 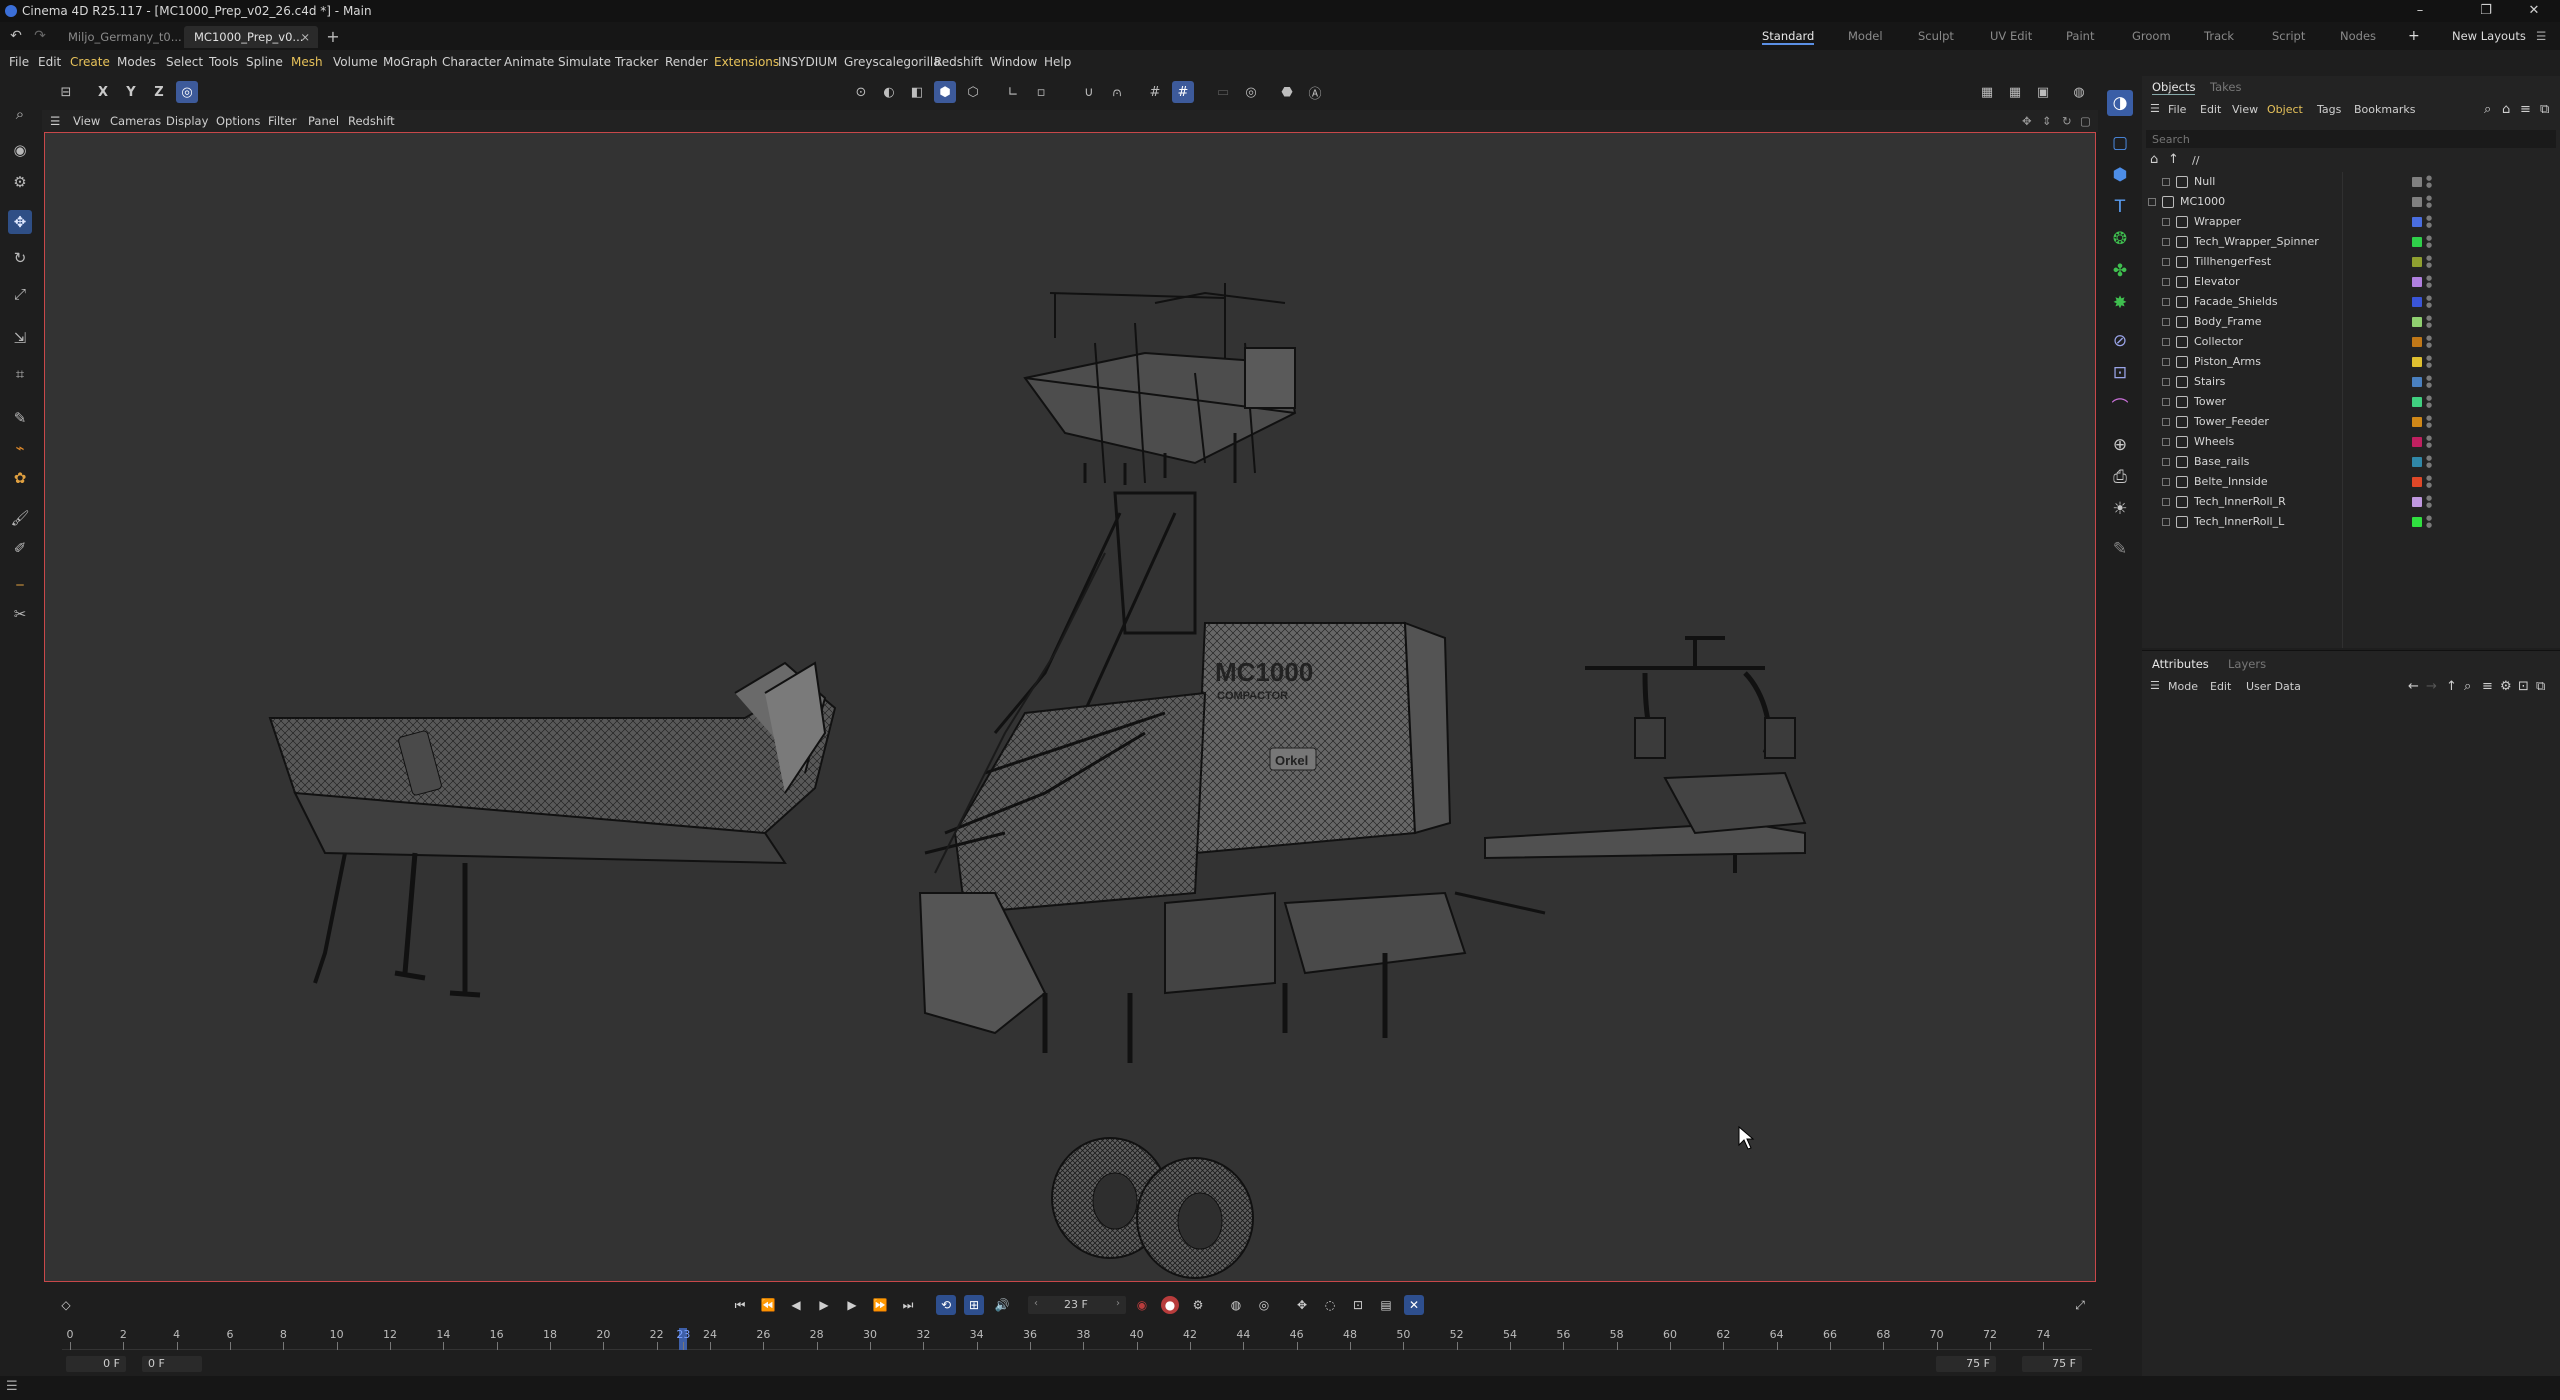 I want to click on new-tab-button: +, so click(x=333, y=36).